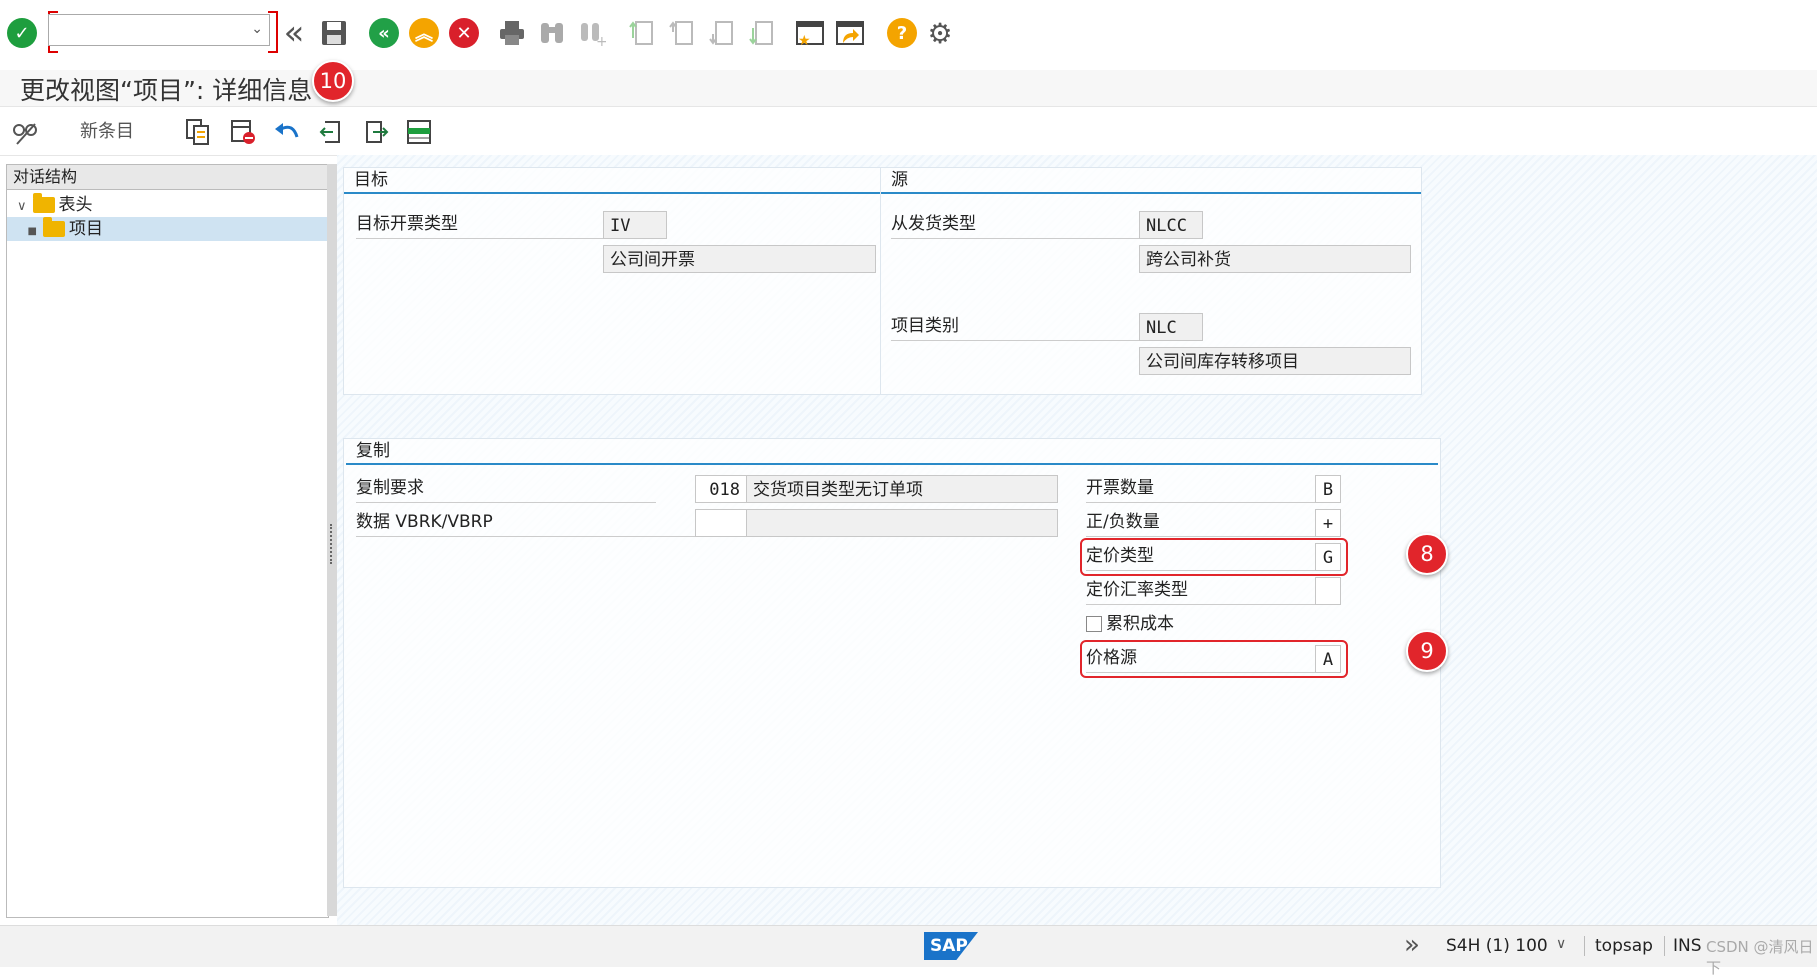  I want to click on copy-group-title: 复制, so click(892, 452).